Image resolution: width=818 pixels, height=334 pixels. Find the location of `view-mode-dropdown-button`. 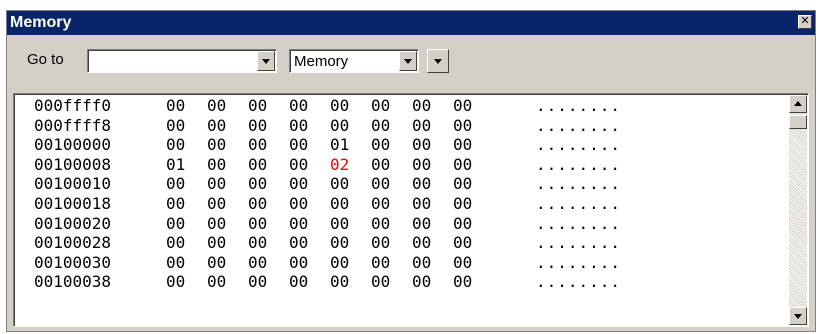

view-mode-dropdown-button is located at coordinates (408, 61).